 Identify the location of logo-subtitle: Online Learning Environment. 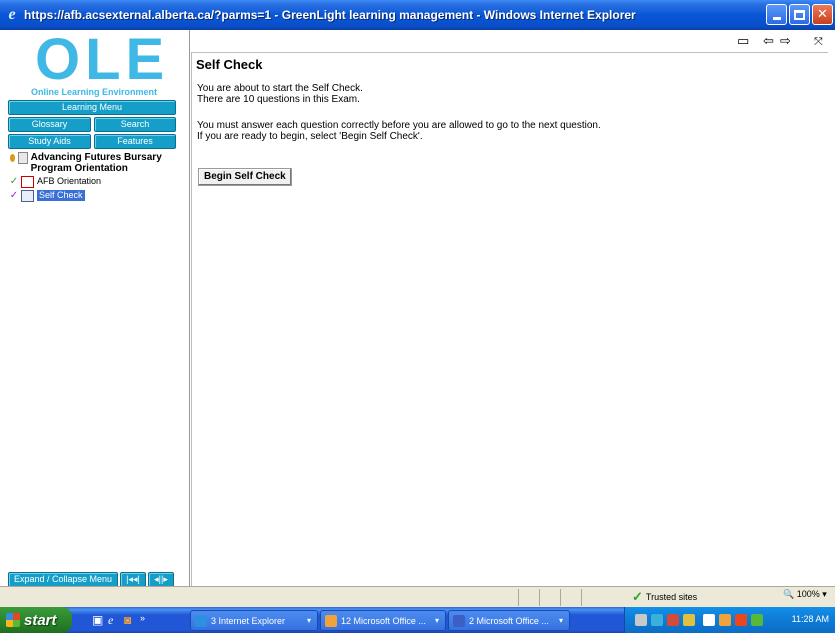
(93, 92).